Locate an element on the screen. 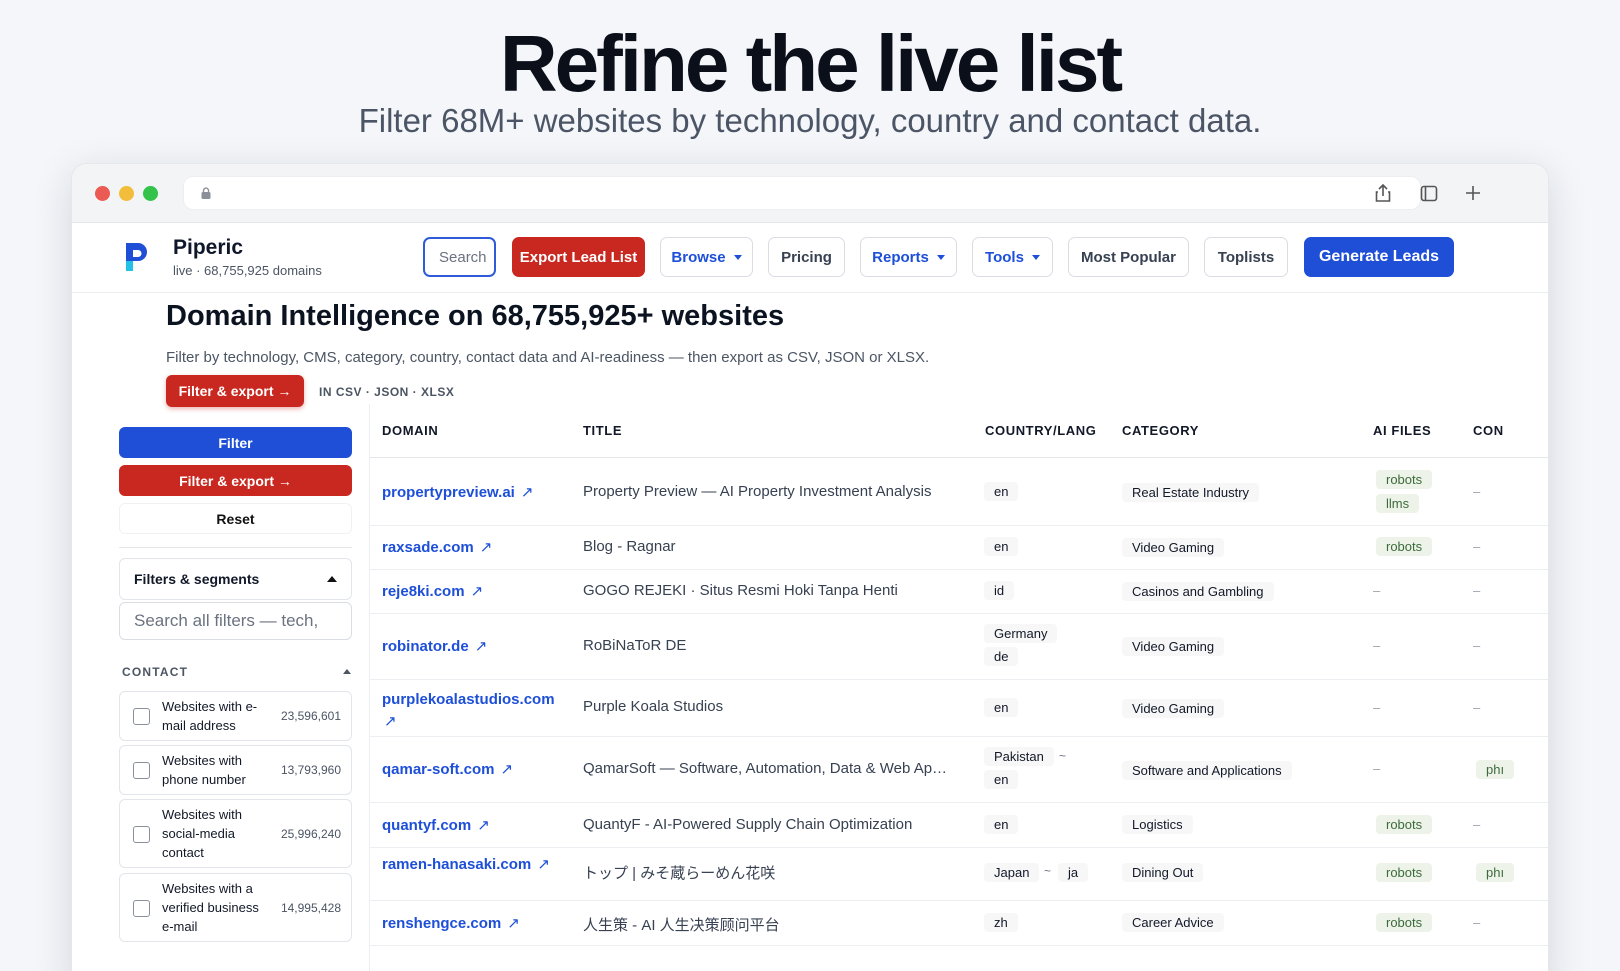 The image size is (1620, 971). tools-dropdown: Tools is located at coordinates (1012, 257).